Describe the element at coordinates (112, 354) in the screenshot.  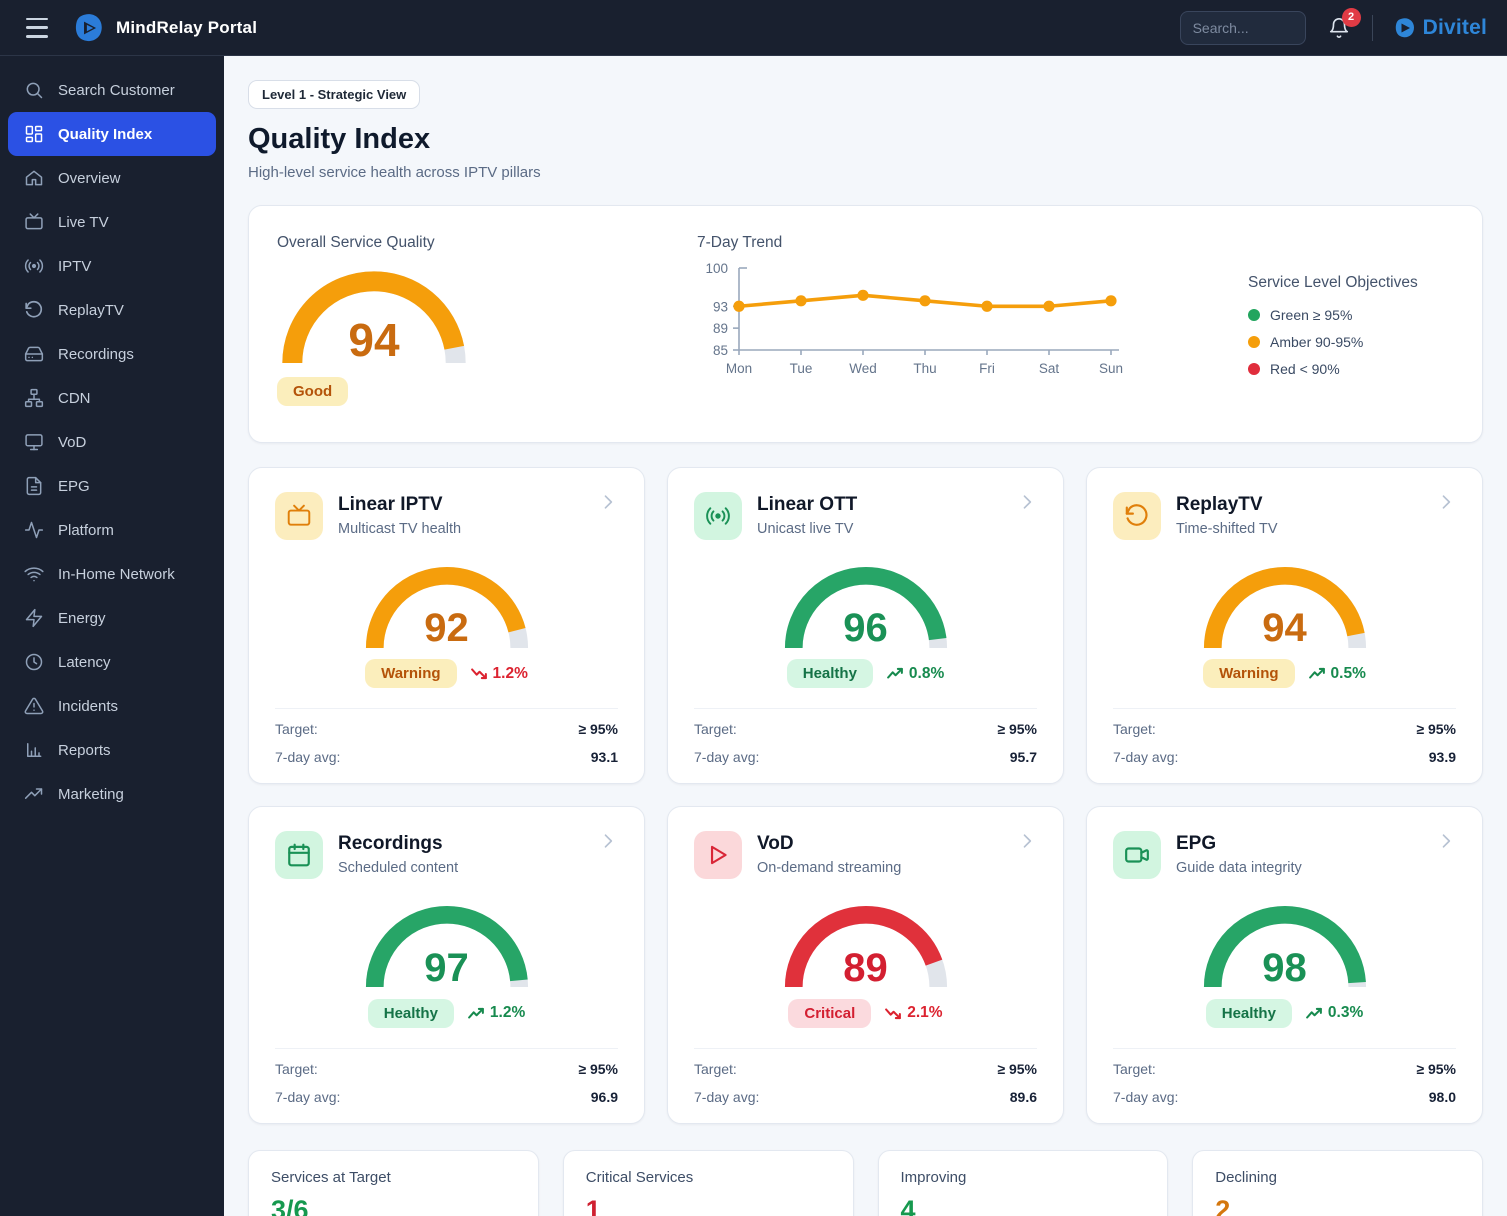
I see `sidebar-item-recordings: Recordings` at that location.